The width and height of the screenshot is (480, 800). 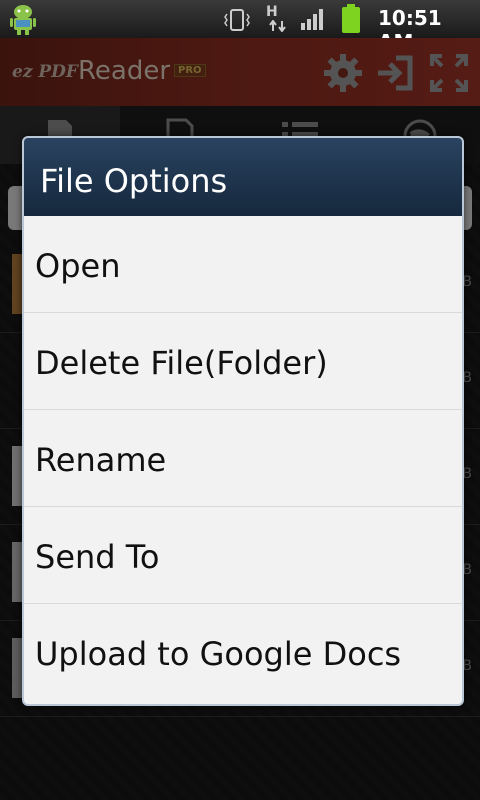 I want to click on signal-strength-icon, so click(x=312, y=19).